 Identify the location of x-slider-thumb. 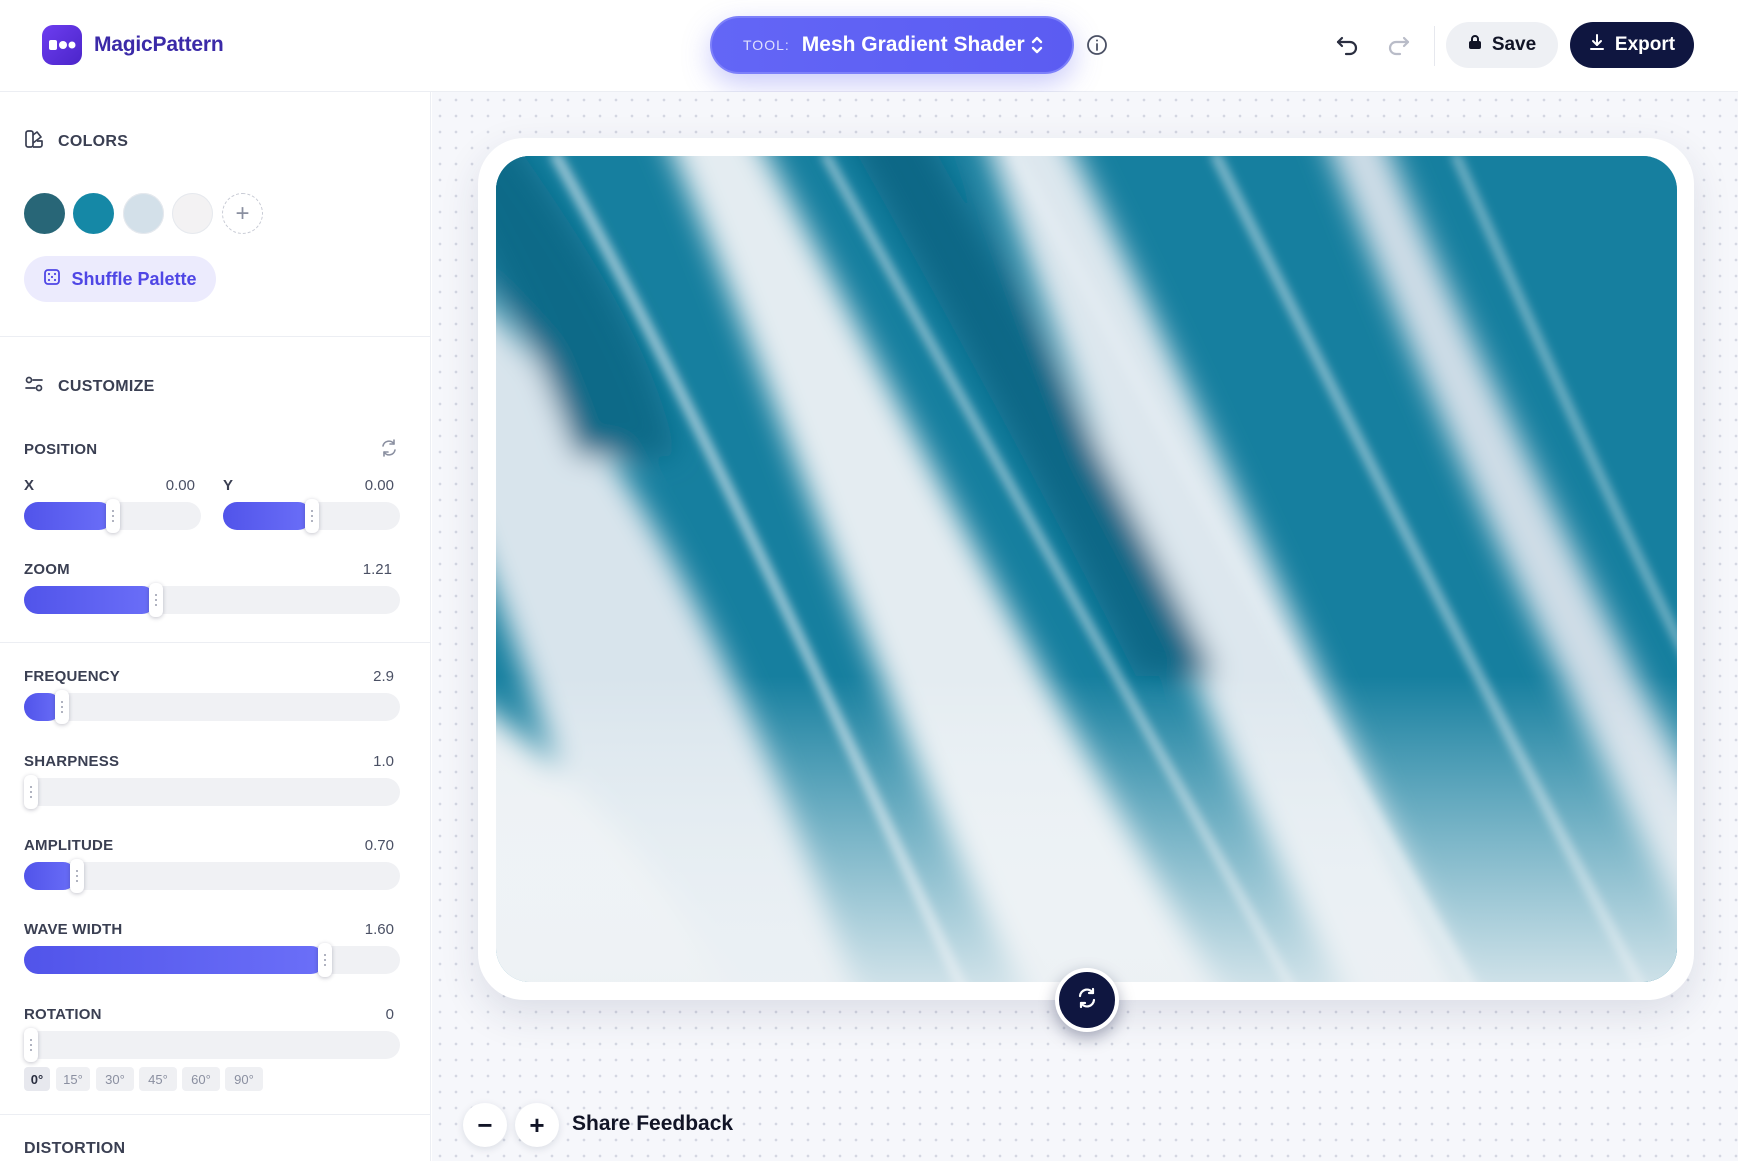
(113, 516).